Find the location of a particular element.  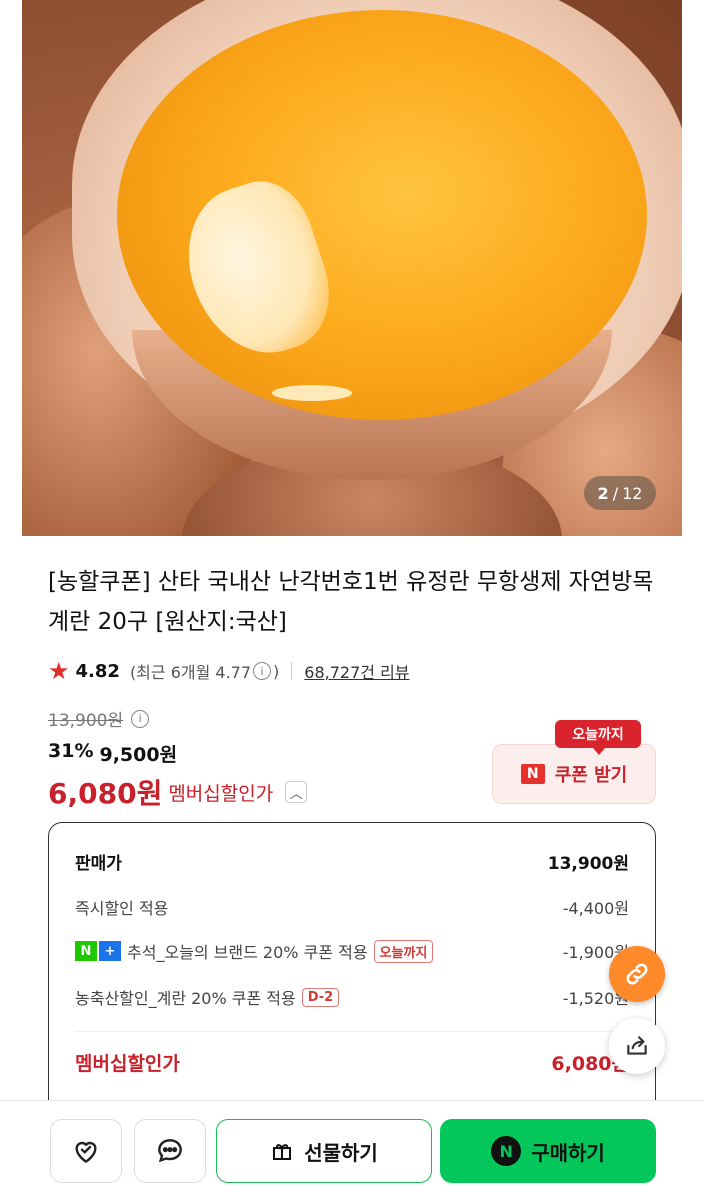

breakdown-total-label: 멤버십할인가 is located at coordinates (127, 1064).